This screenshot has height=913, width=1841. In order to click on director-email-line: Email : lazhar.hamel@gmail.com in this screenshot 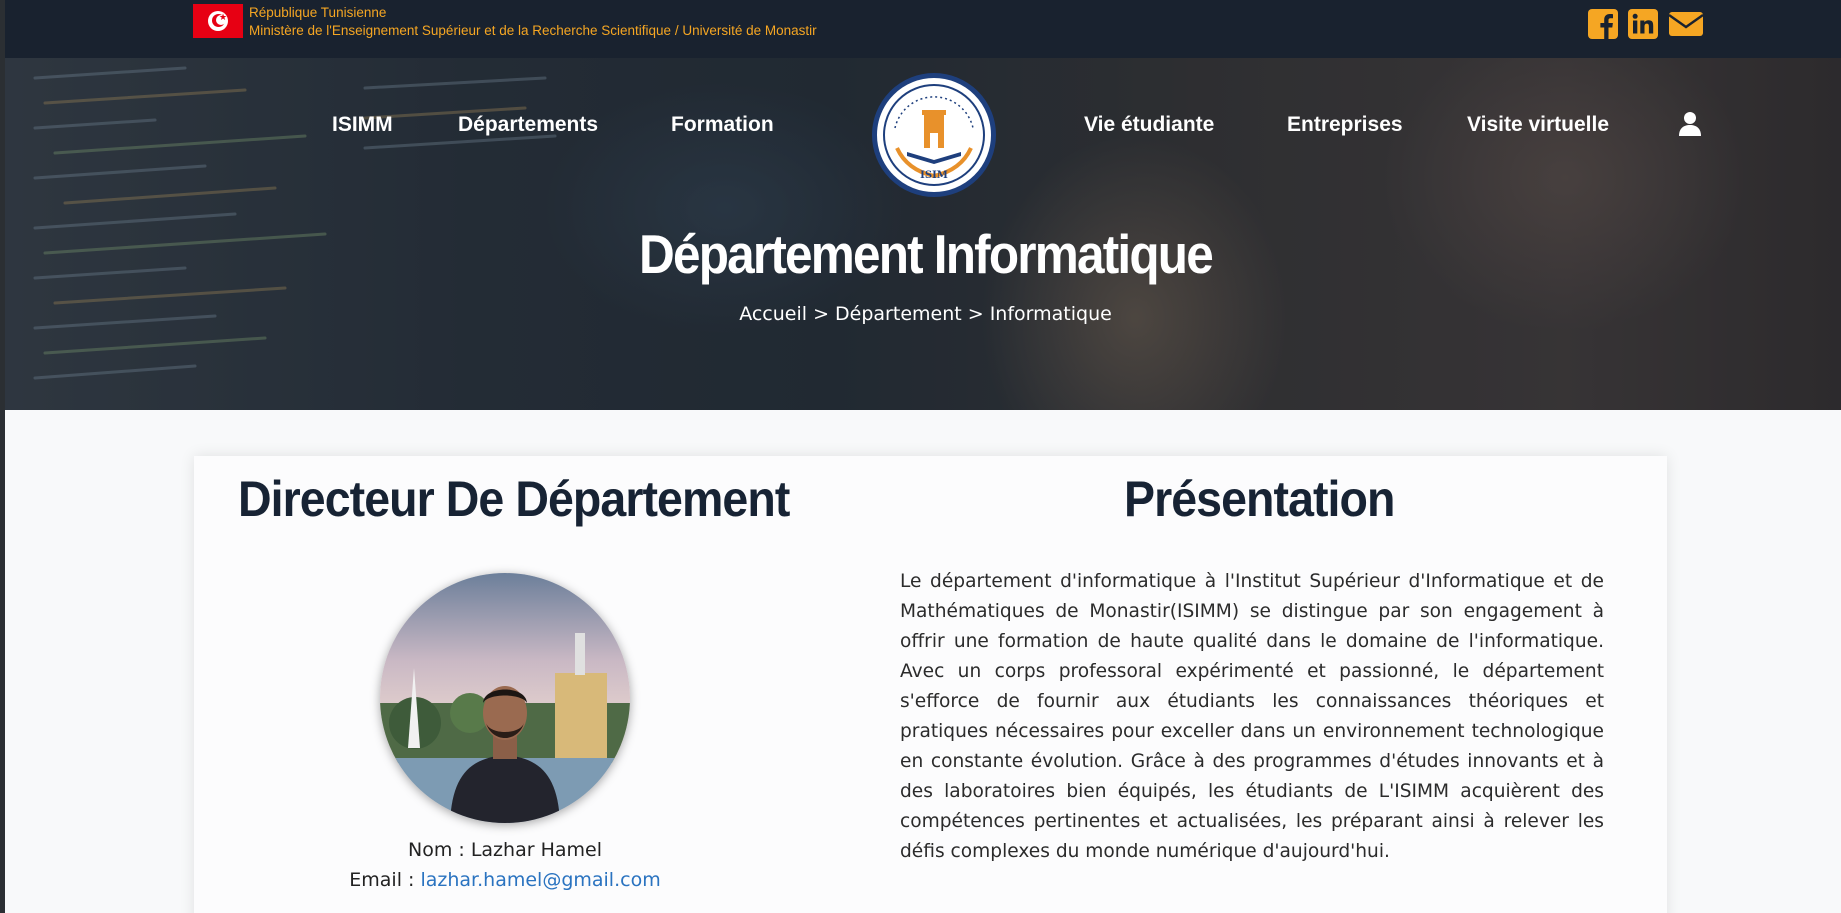, I will do `click(505, 880)`.